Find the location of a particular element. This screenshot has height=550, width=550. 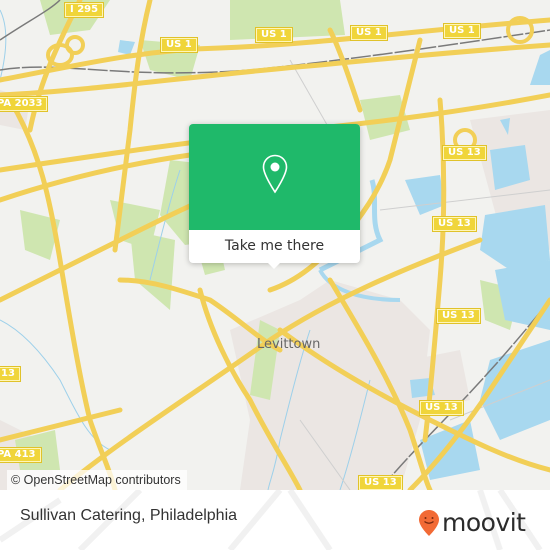

take-me-there-button: Take me there is located at coordinates (274, 246).